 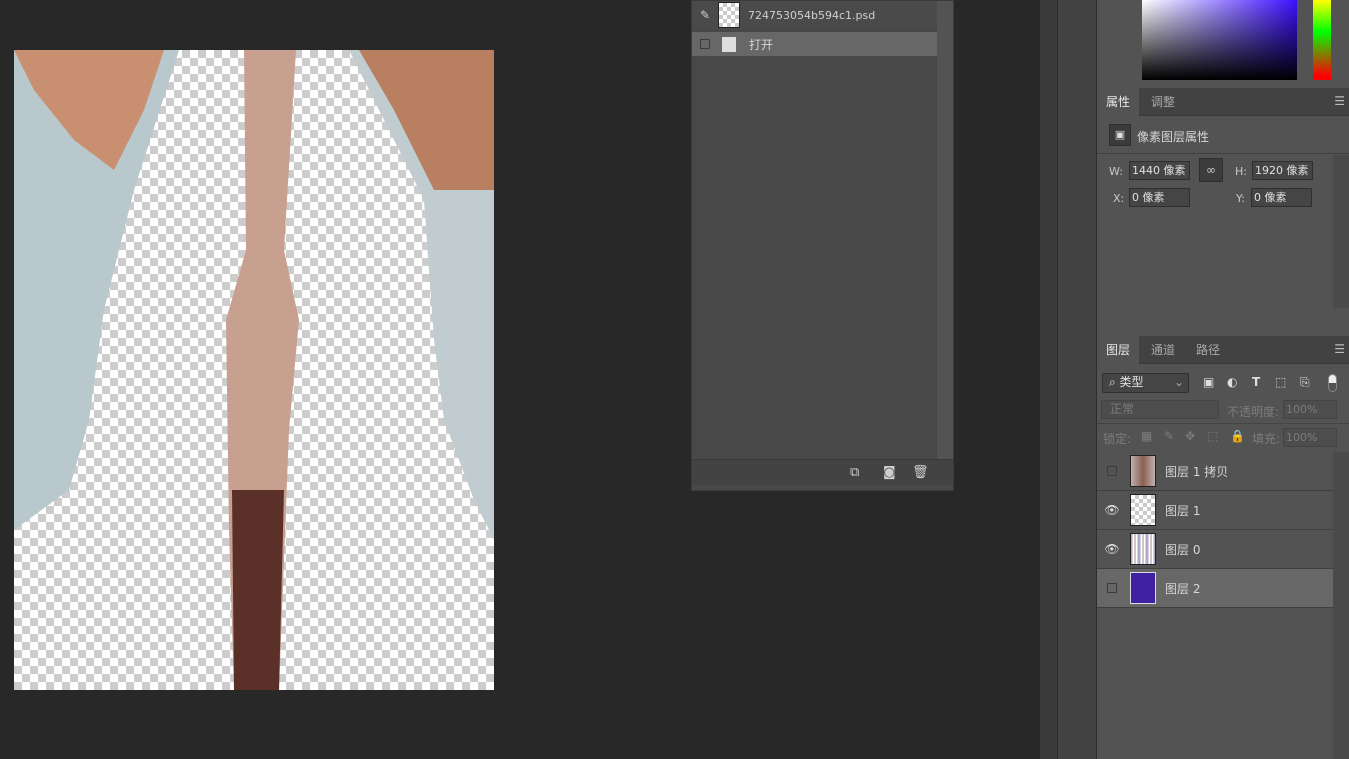 I want to click on history-scrollbar, so click(x=945, y=230).